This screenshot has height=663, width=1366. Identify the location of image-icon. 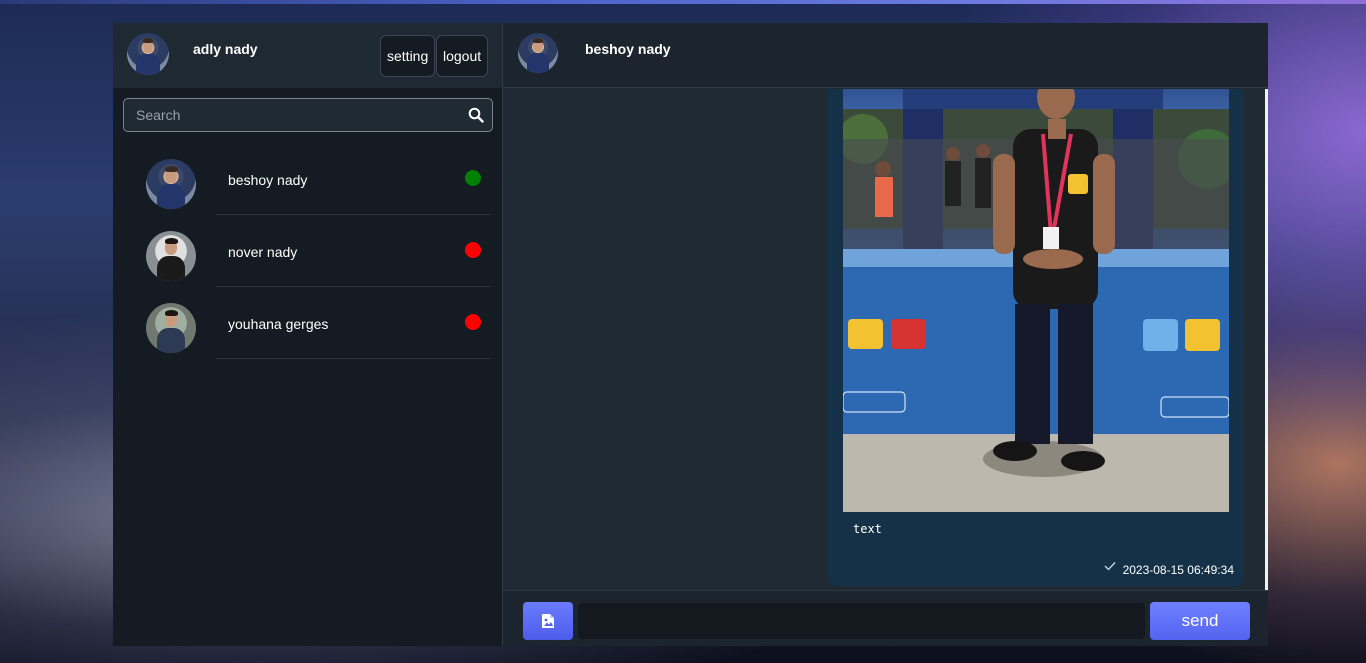
(548, 621).